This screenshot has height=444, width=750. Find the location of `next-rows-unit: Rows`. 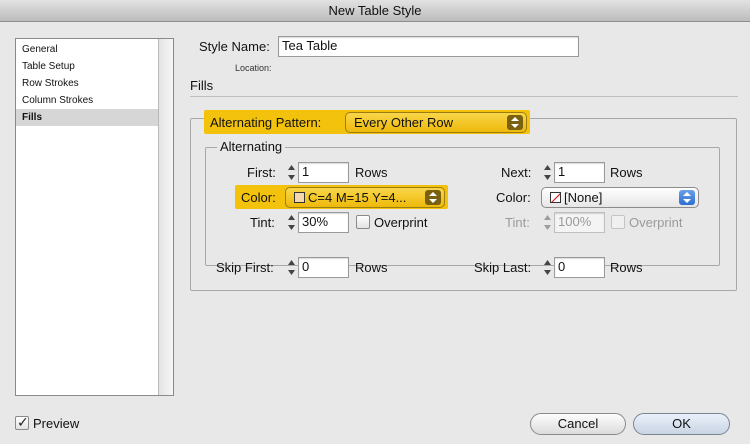

next-rows-unit: Rows is located at coordinates (626, 172).